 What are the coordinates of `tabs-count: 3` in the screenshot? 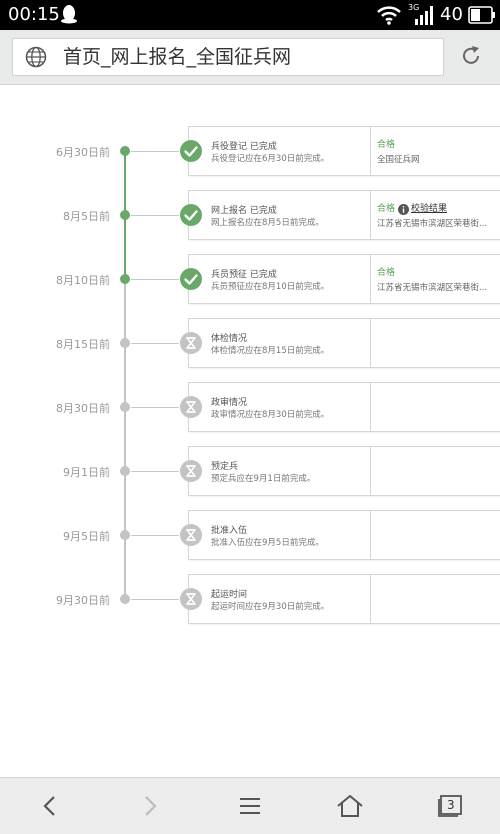 It's located at (451, 805).